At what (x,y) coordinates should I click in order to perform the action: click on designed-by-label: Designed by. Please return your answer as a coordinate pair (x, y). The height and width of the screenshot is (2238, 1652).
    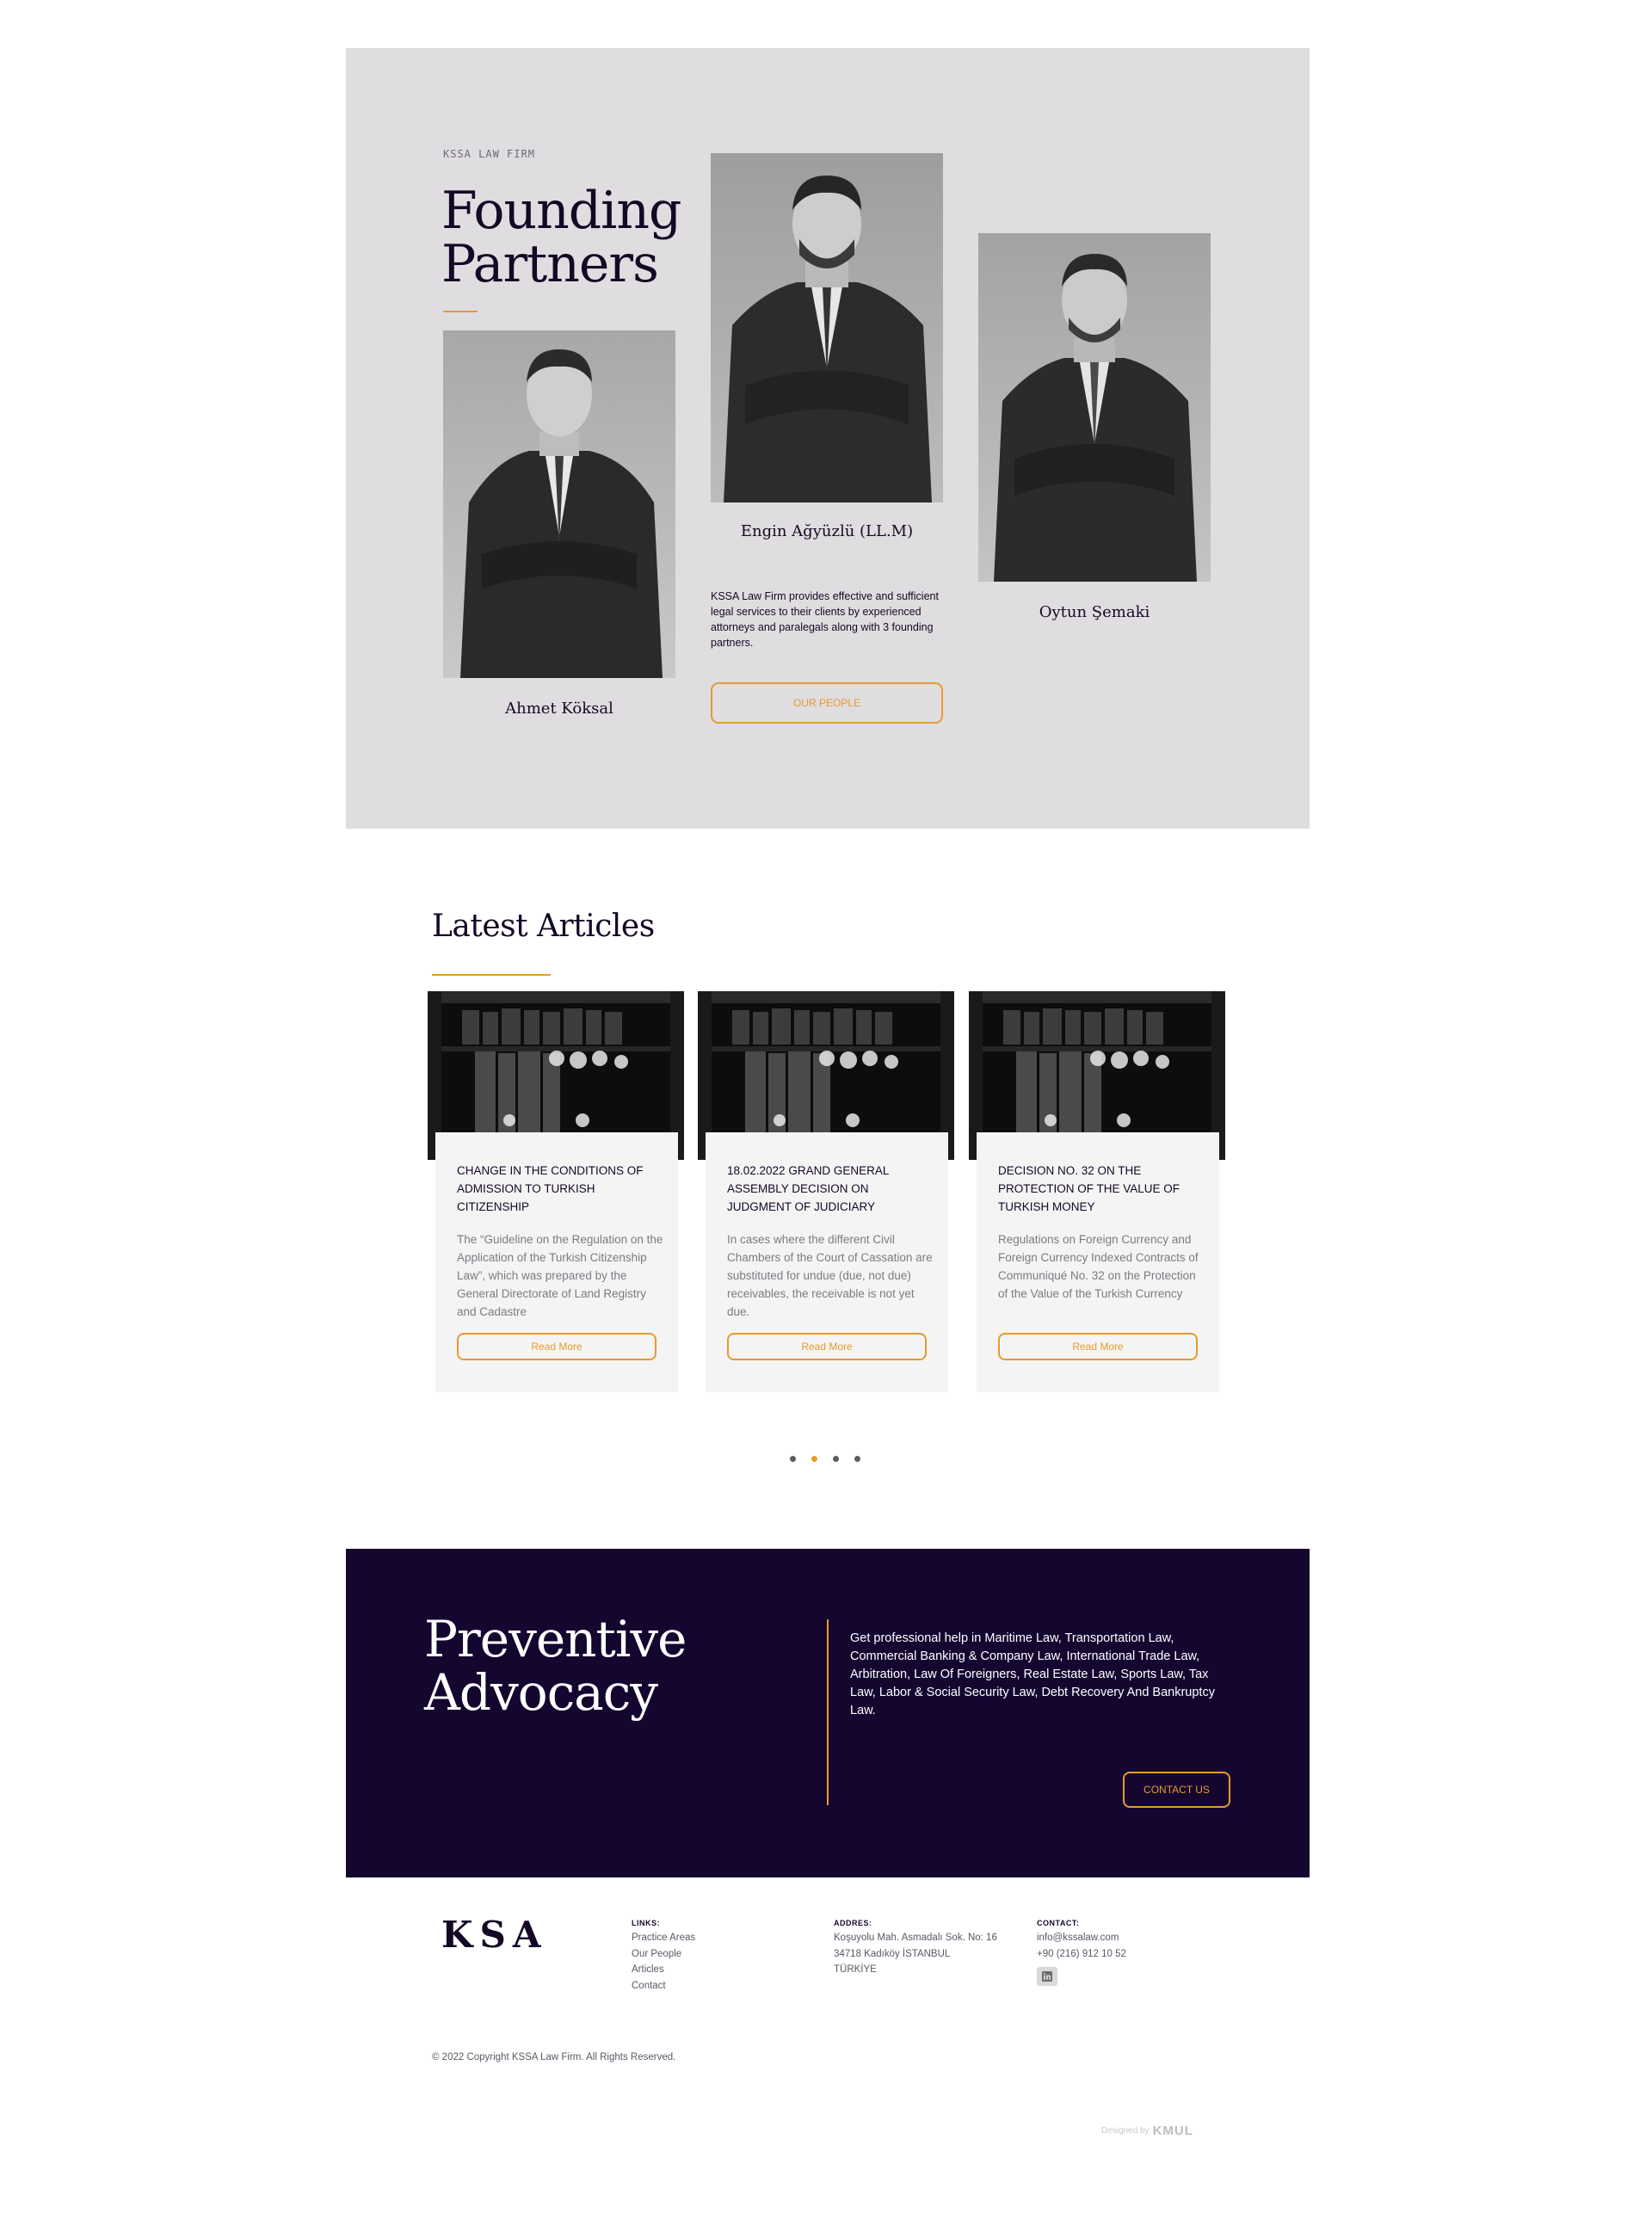
    Looking at the image, I should click on (1125, 2131).